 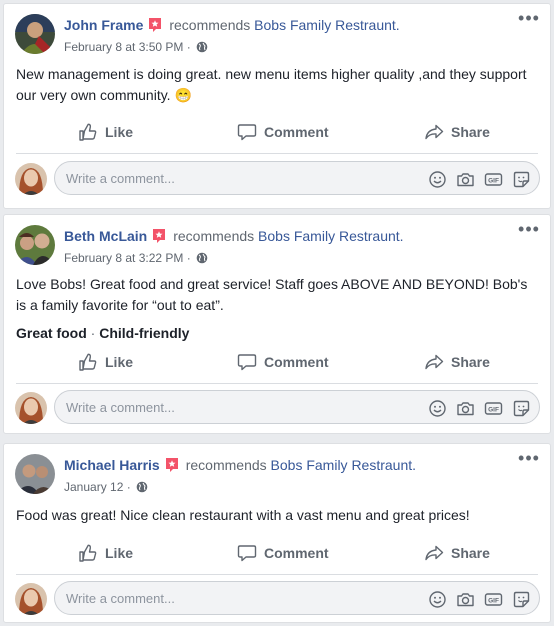 I want to click on post-timestamp: February 8 at 3:50 PM, so click(x=123, y=47).